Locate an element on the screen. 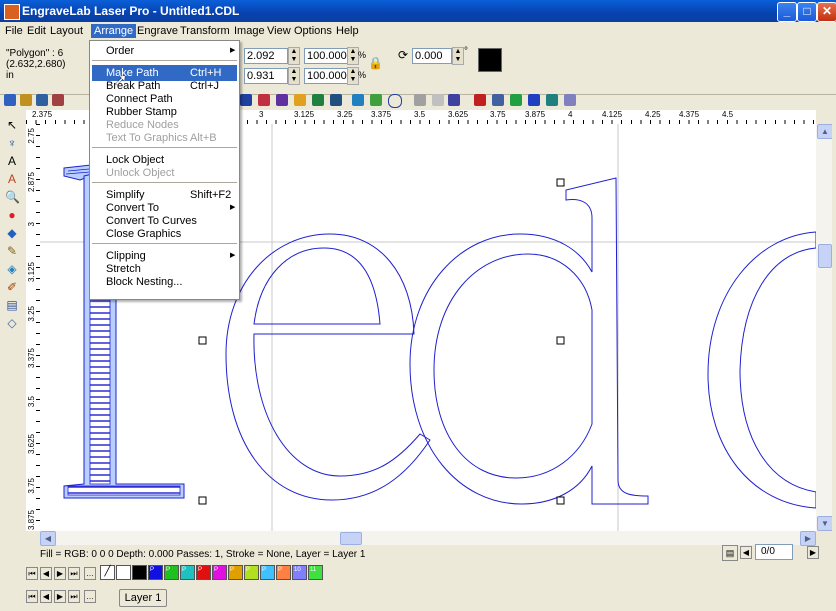  close-button: ✕ is located at coordinates (826, 12).